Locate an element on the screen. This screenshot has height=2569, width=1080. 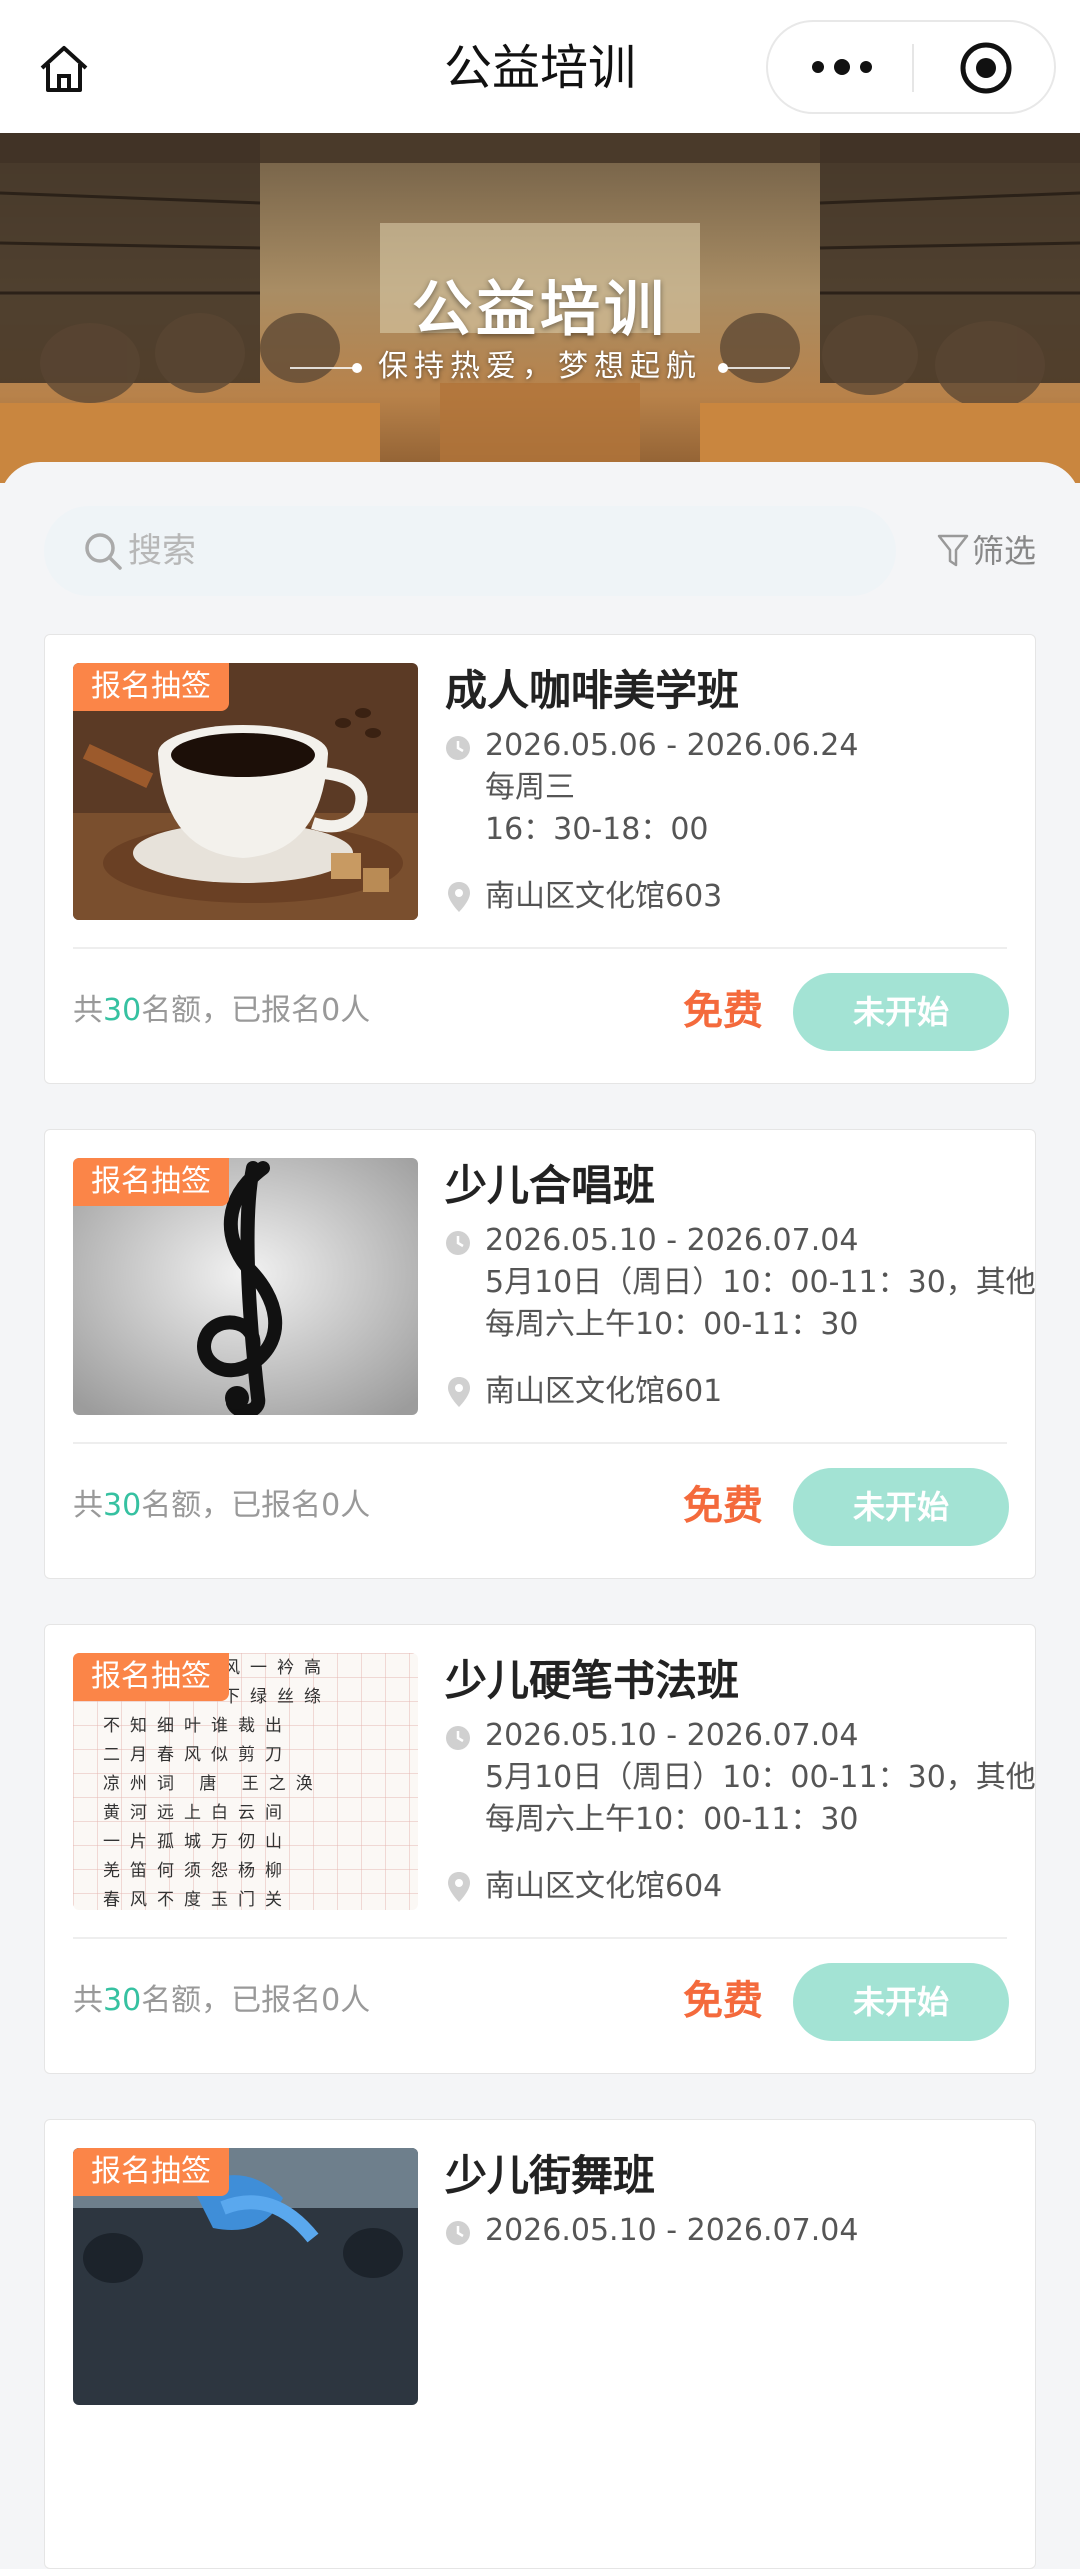
calligraphy-line: 不知细叶谁裁出 is located at coordinates (197, 1726).